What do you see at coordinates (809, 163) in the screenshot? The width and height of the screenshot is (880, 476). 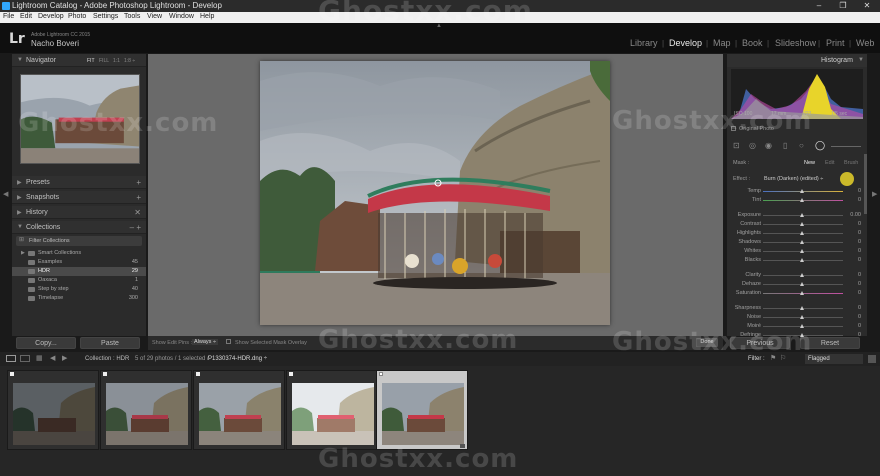 I see `mask-new-button: New` at bounding box center [809, 163].